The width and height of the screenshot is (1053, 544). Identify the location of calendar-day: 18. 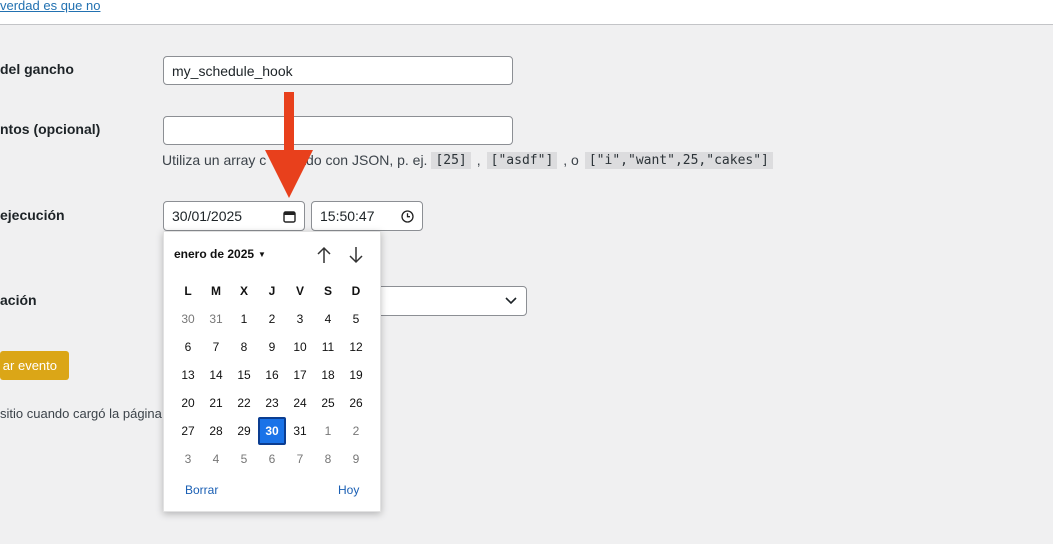
(328, 375).